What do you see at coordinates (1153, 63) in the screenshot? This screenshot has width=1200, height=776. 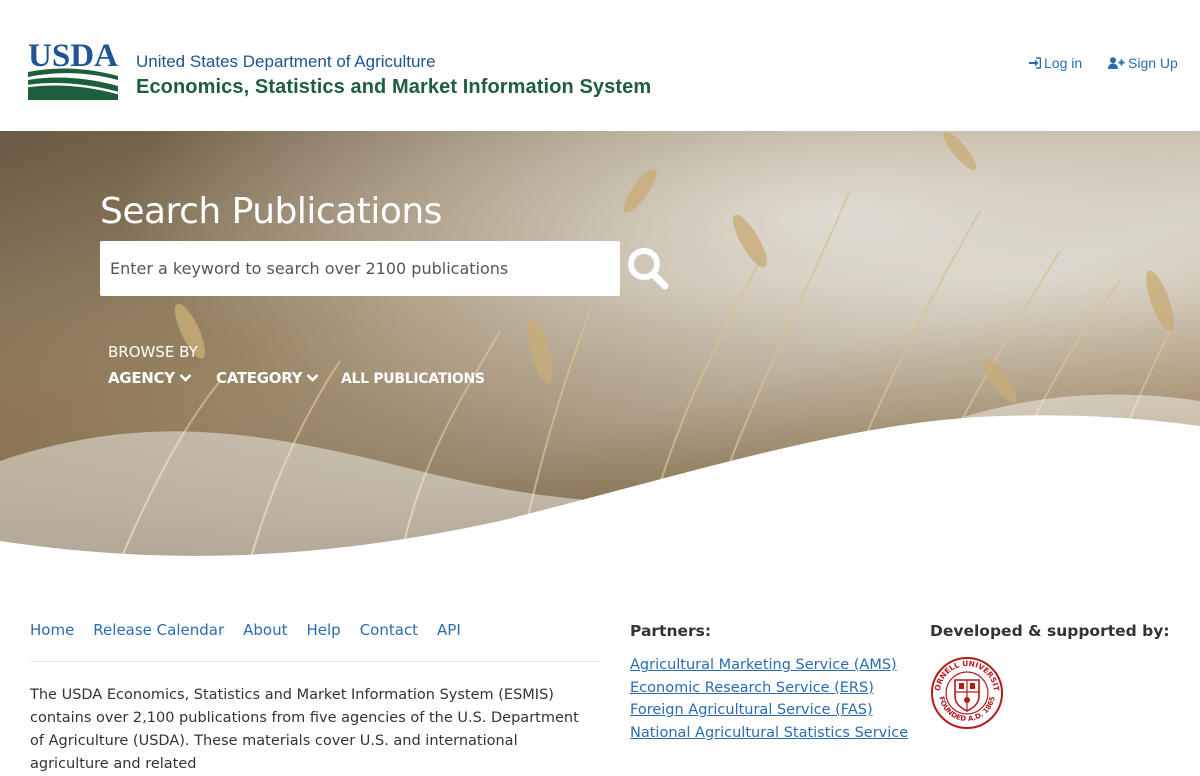 I see `signup-label: Sign Up` at bounding box center [1153, 63].